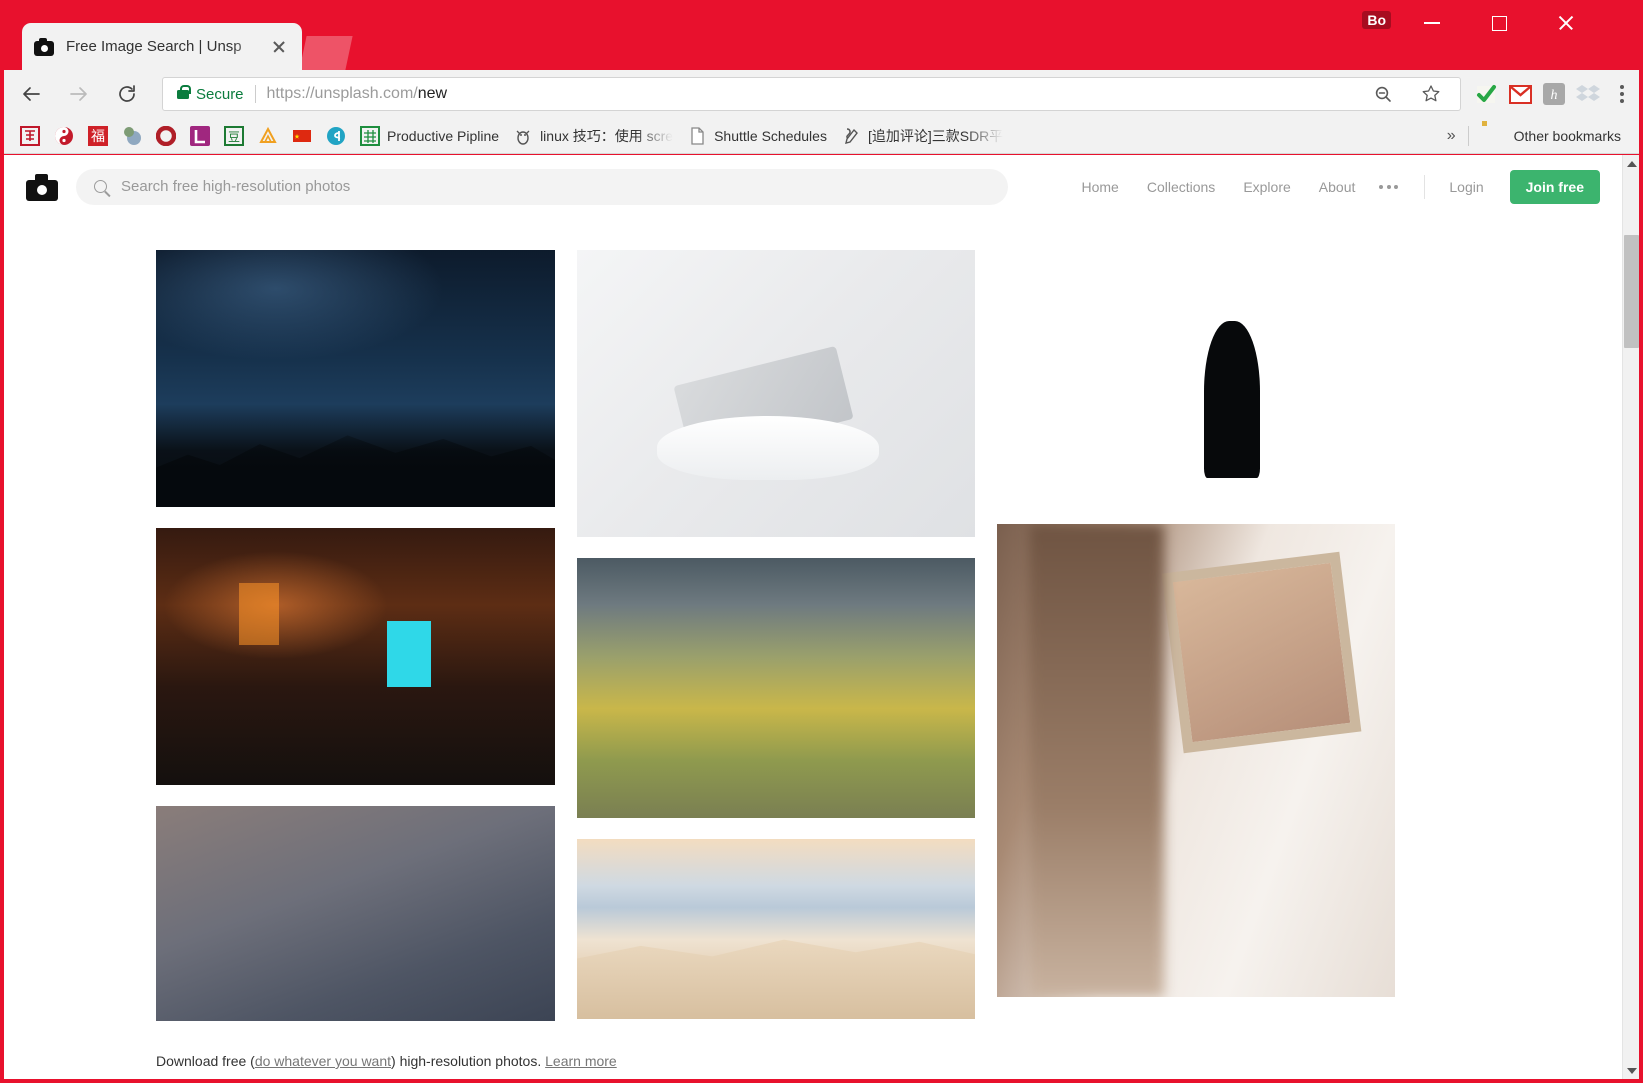 The width and height of the screenshot is (1643, 1083). I want to click on globe-tree-favicon, so click(132, 136).